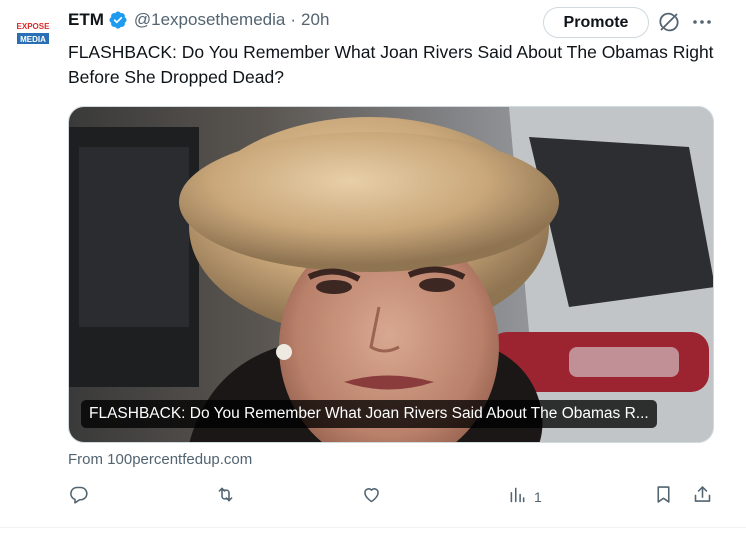 This screenshot has width=746, height=538. Describe the element at coordinates (315, 20) in the screenshot. I see `timestamp: 20h` at that location.